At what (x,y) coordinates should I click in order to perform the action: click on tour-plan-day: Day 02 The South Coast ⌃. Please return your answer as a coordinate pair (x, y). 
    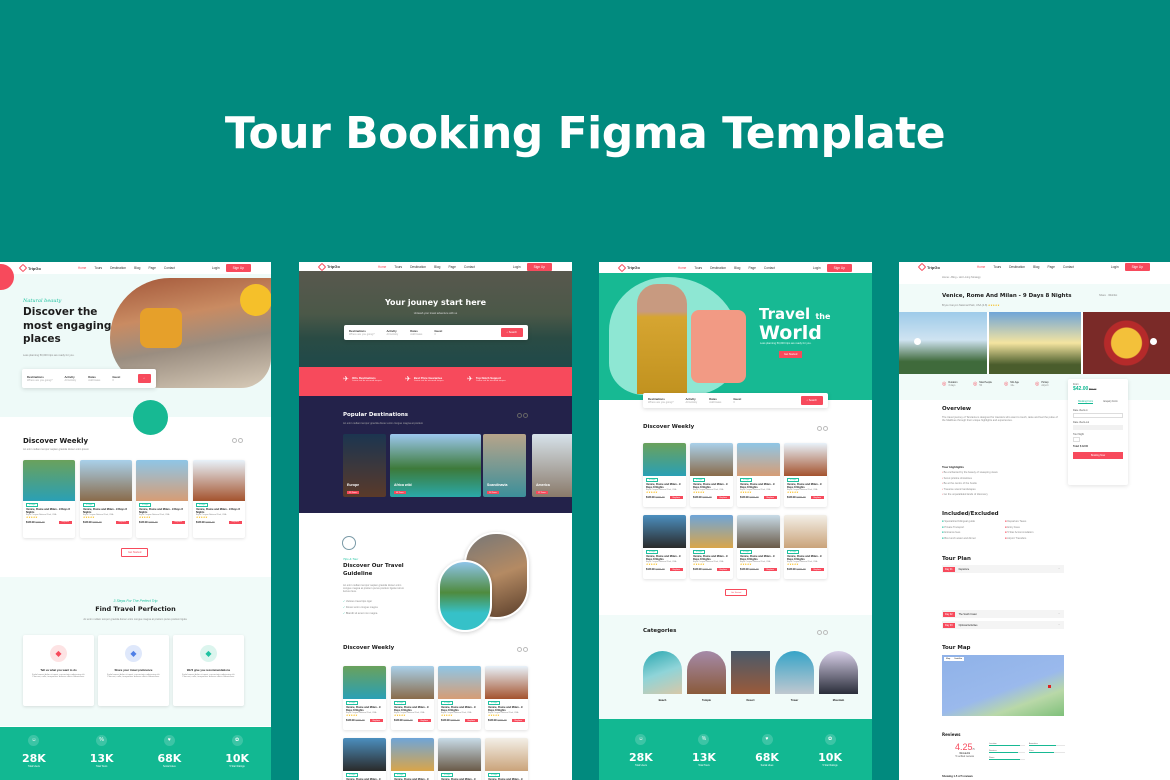
    Looking at the image, I should click on (1003, 614).